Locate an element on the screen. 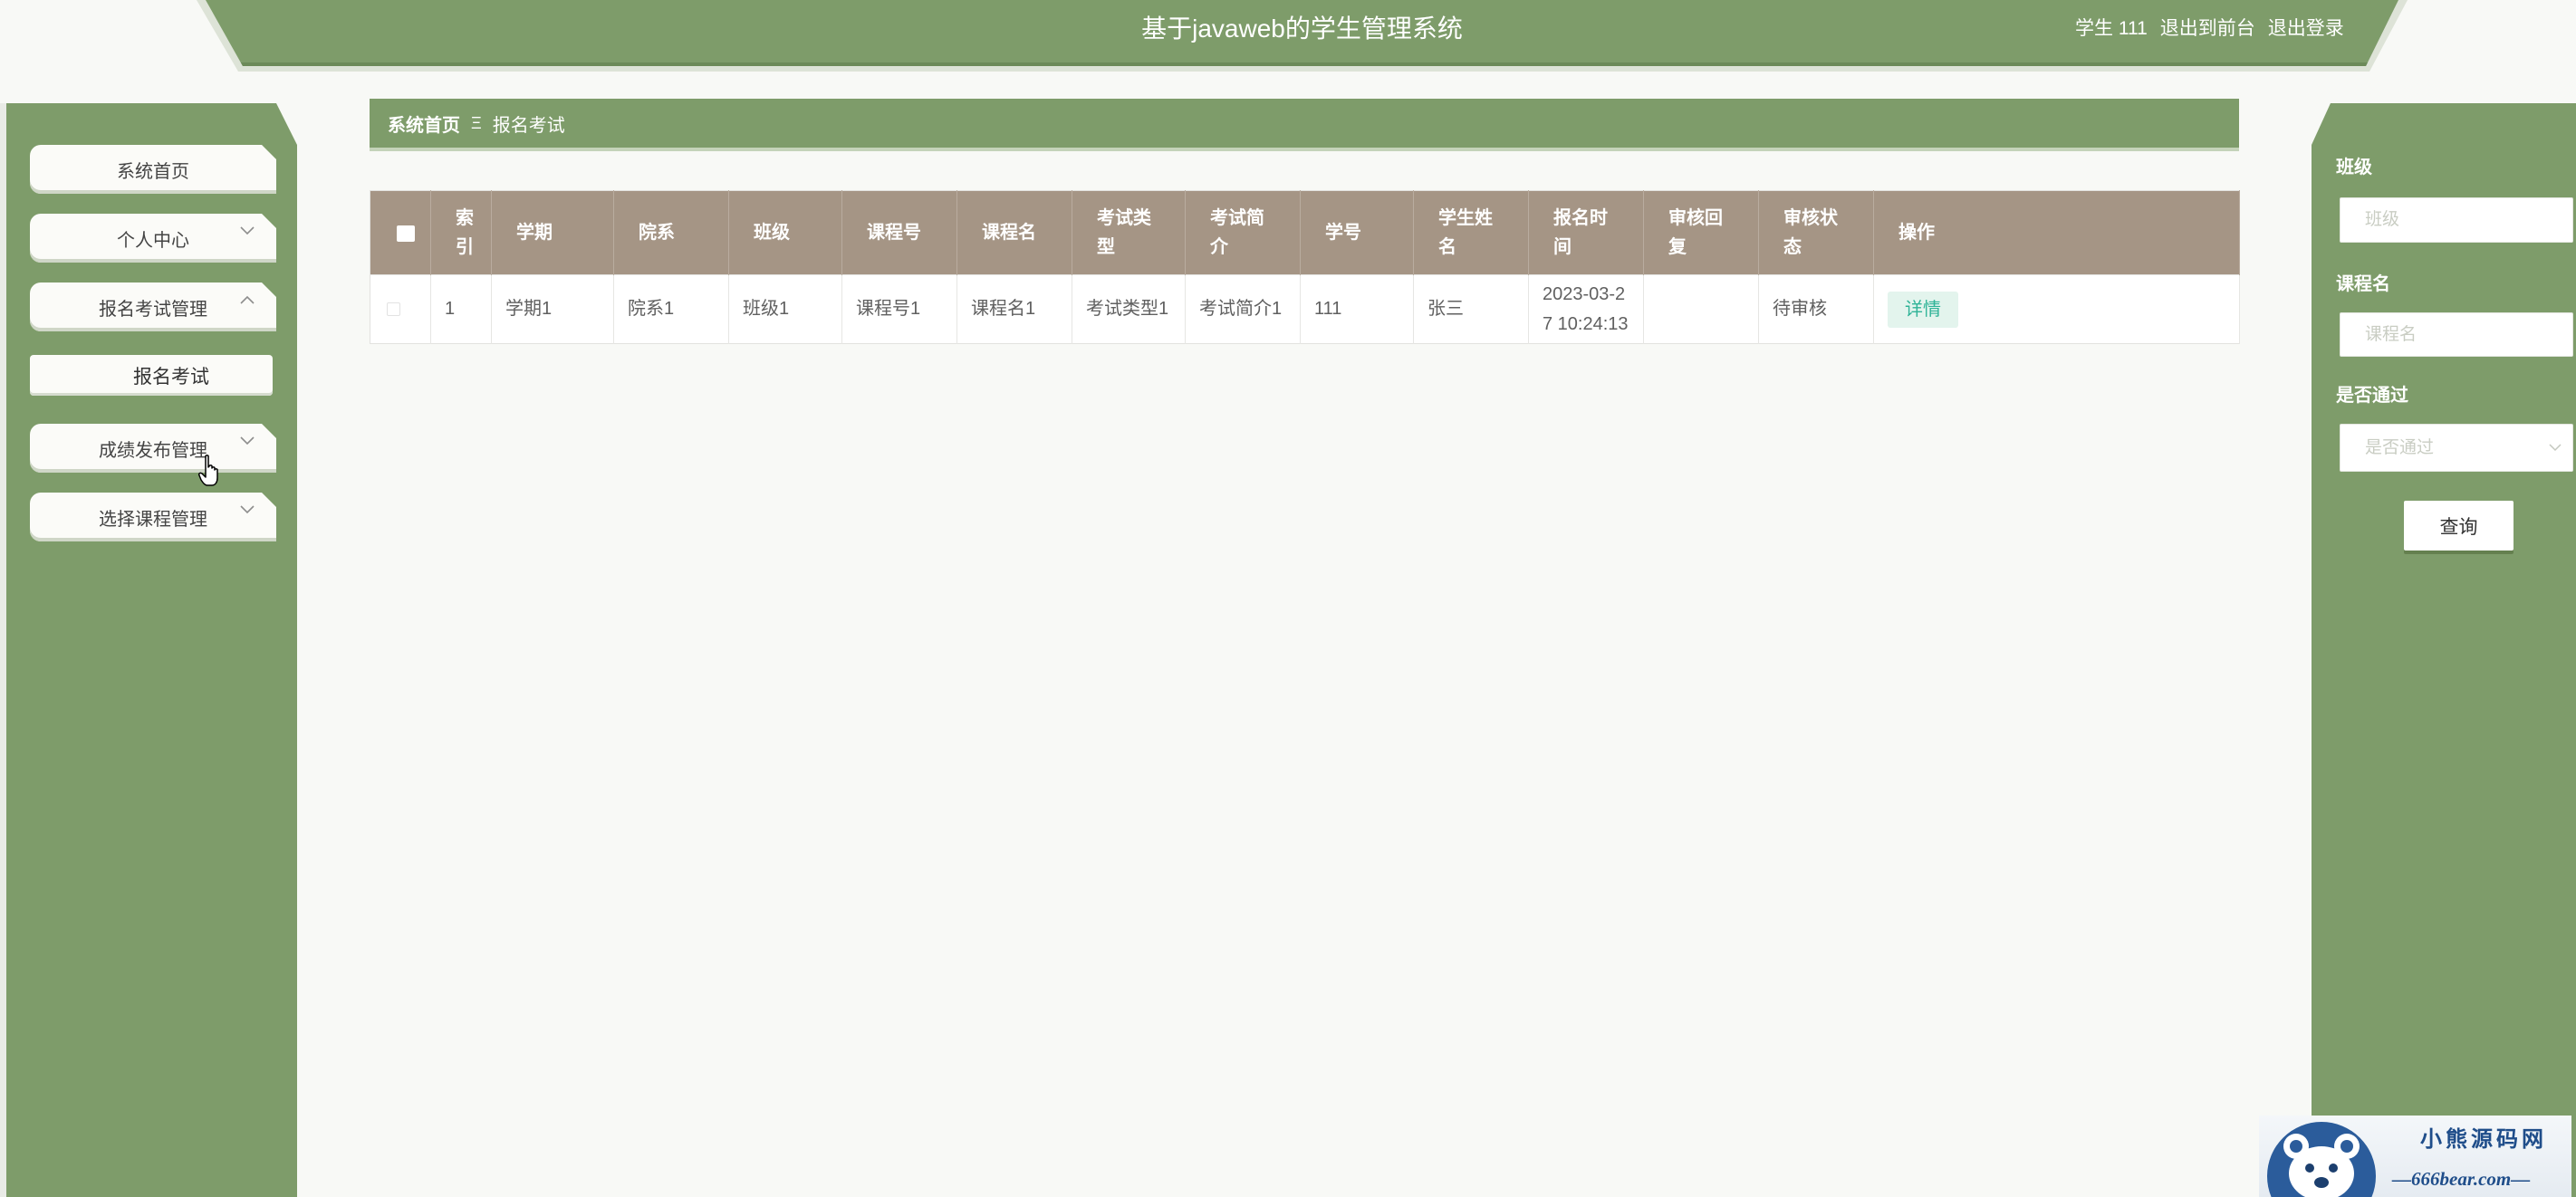  cell-class: 班级1 is located at coordinates (785, 309).